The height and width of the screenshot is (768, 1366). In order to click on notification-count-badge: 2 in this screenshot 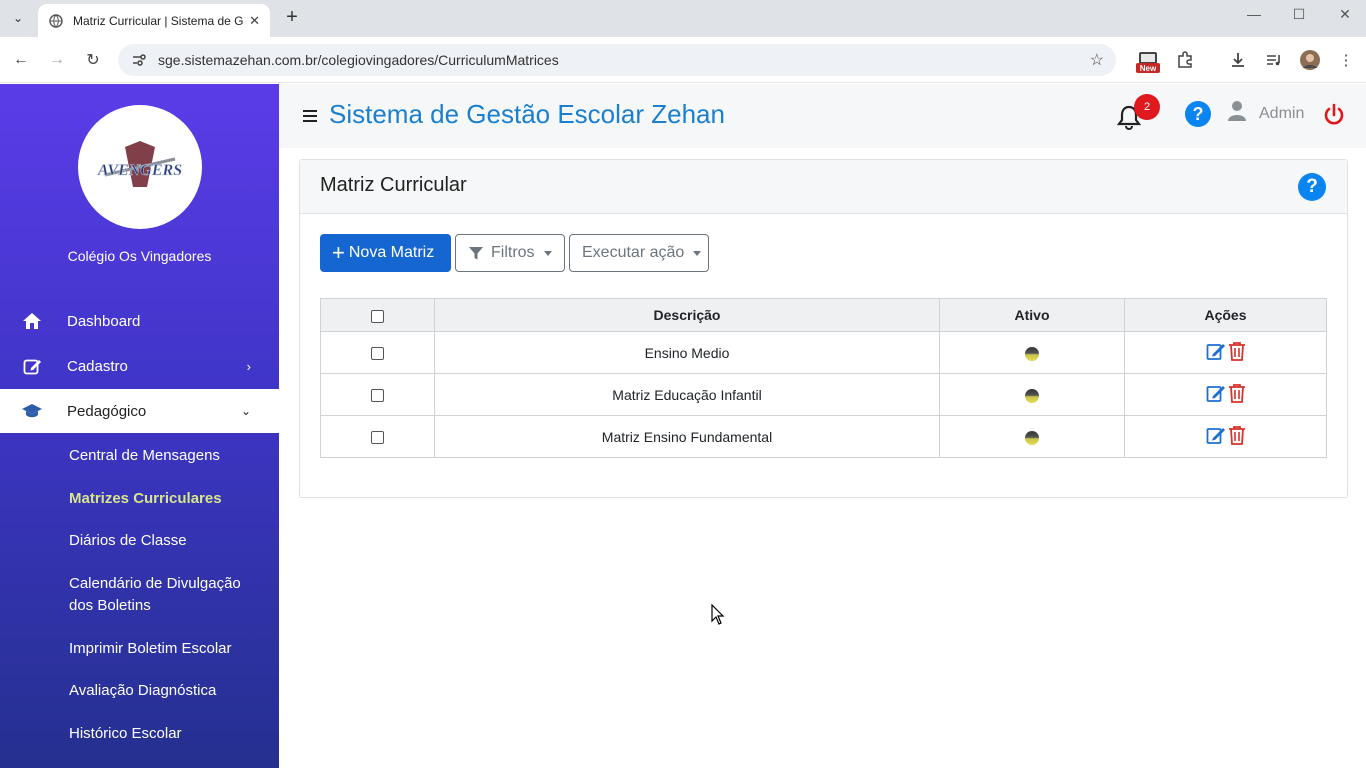, I will do `click(1147, 107)`.